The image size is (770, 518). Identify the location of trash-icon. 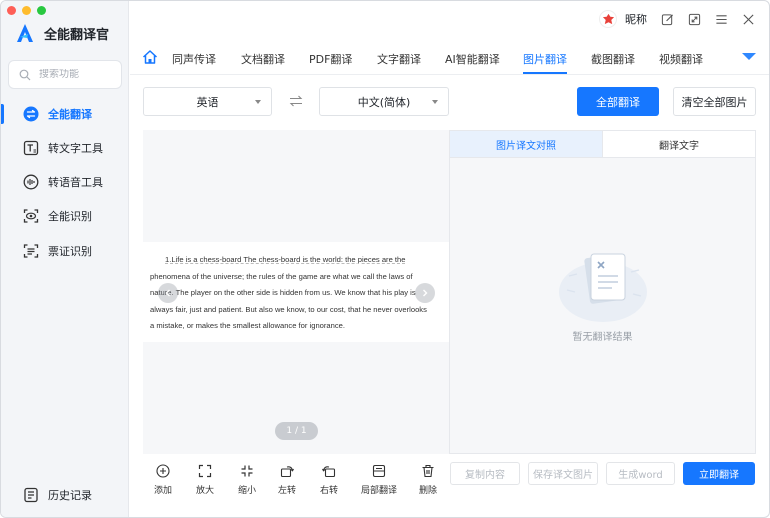
(428, 471).